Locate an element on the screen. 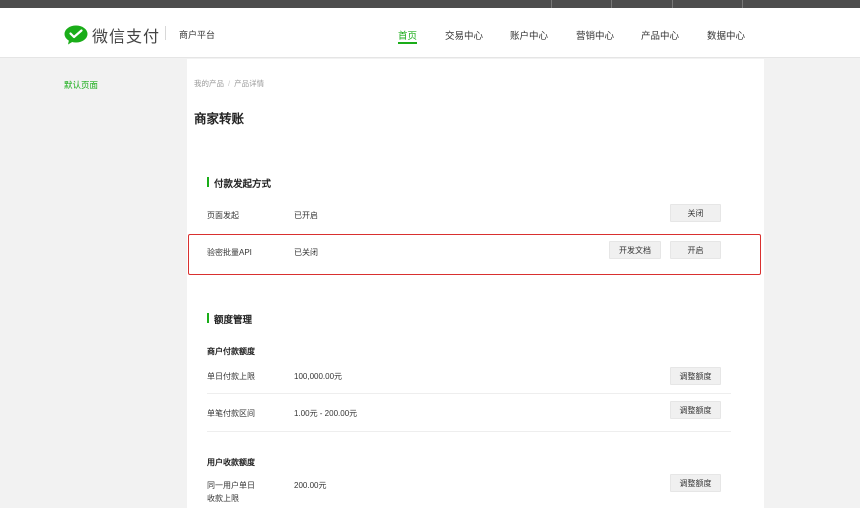 The width and height of the screenshot is (860, 508). nav-marketing: 营销中心 is located at coordinates (595, 35).